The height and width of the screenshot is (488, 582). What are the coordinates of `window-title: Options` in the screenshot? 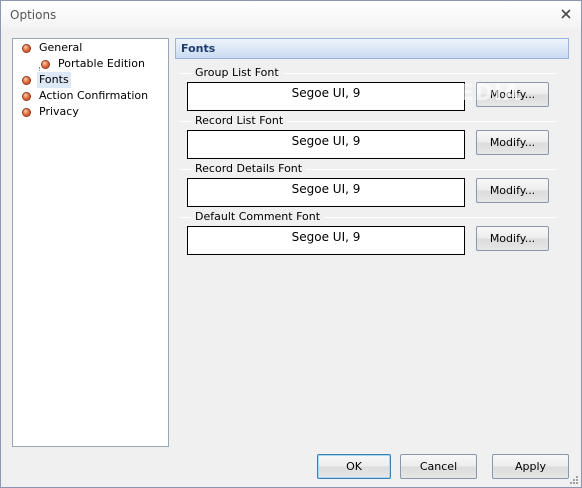 It's located at (33, 15).